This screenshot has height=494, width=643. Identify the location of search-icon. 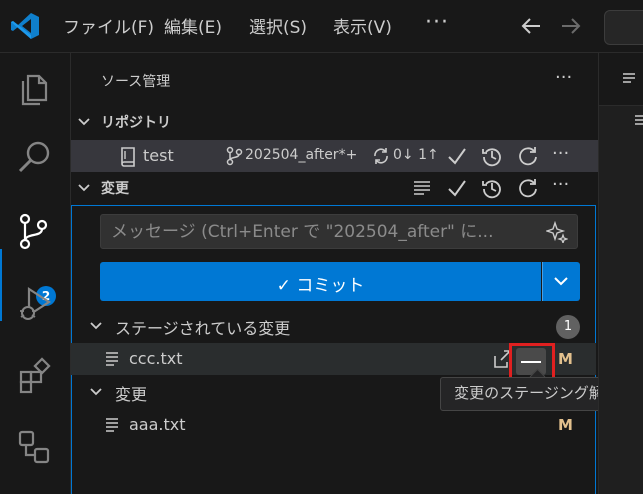
(35, 157).